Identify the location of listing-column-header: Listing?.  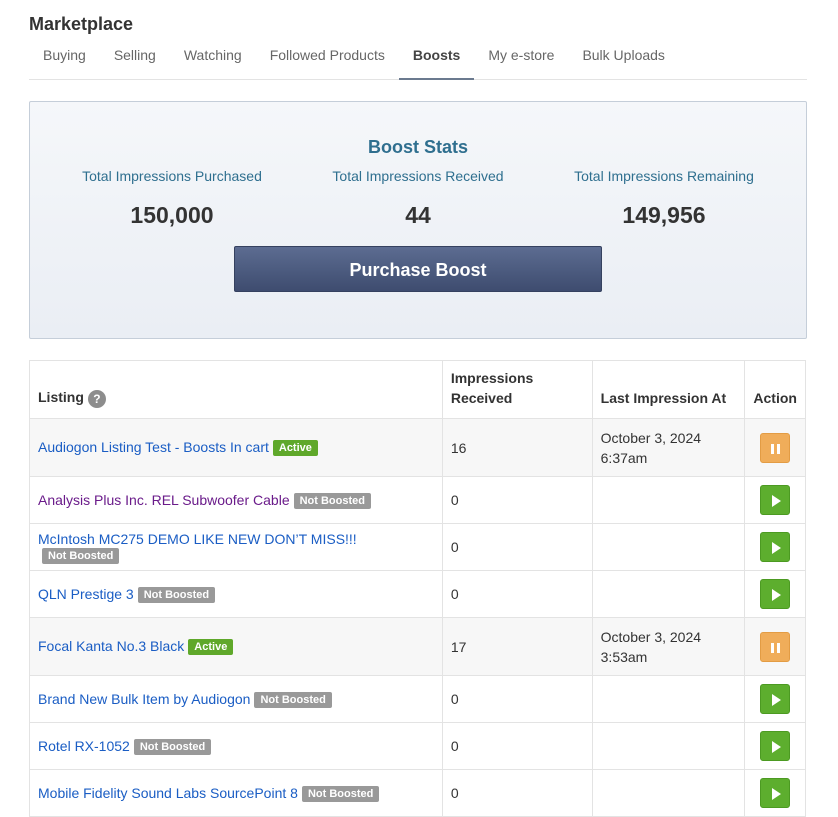
(236, 389).